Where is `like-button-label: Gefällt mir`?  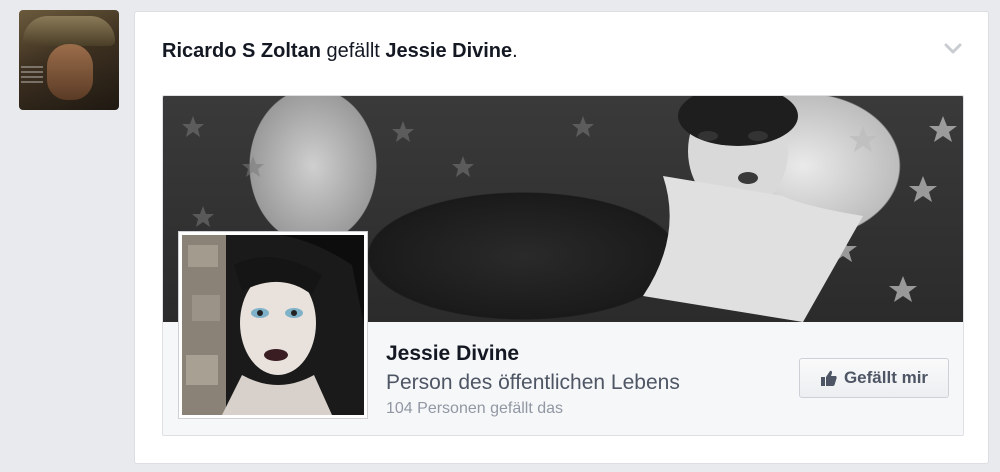
like-button-label: Gefällt mir is located at coordinates (886, 377).